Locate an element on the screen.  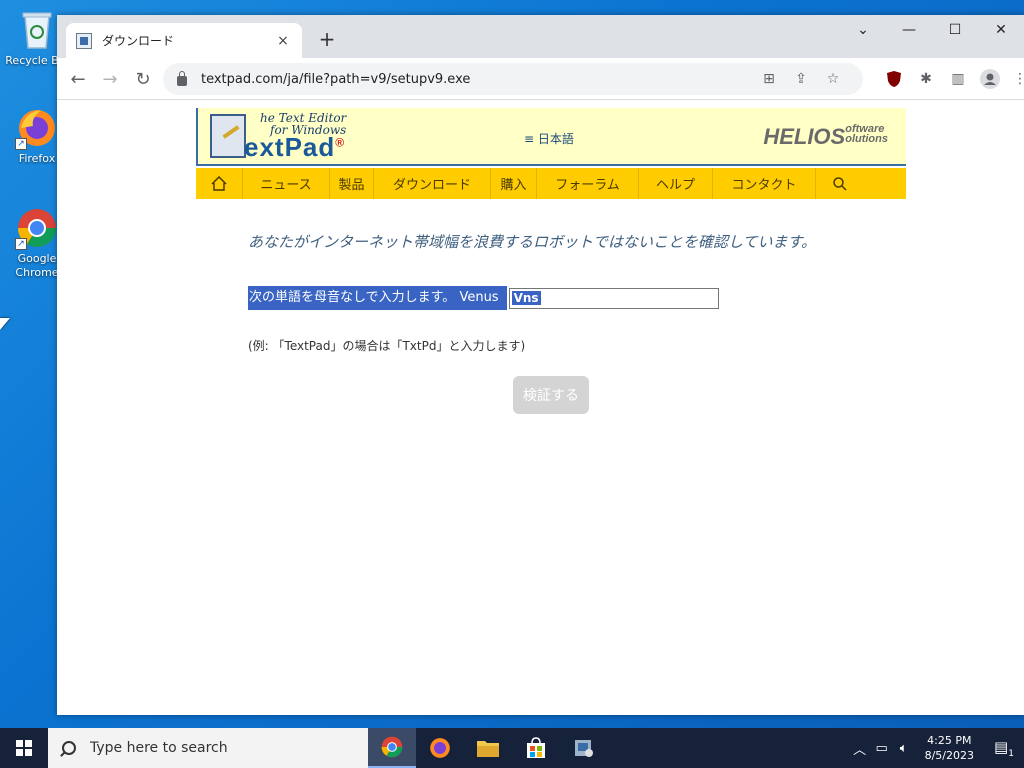
tab-strip: ダウンロード × + ⌄ — ☐ ✕ is located at coordinates (540, 36).